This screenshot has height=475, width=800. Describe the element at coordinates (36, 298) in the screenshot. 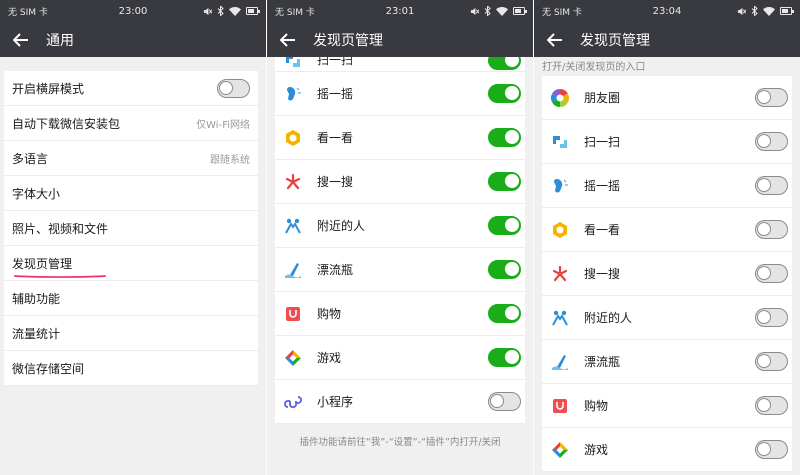

I see `settings-item-label: 辅助功能` at that location.